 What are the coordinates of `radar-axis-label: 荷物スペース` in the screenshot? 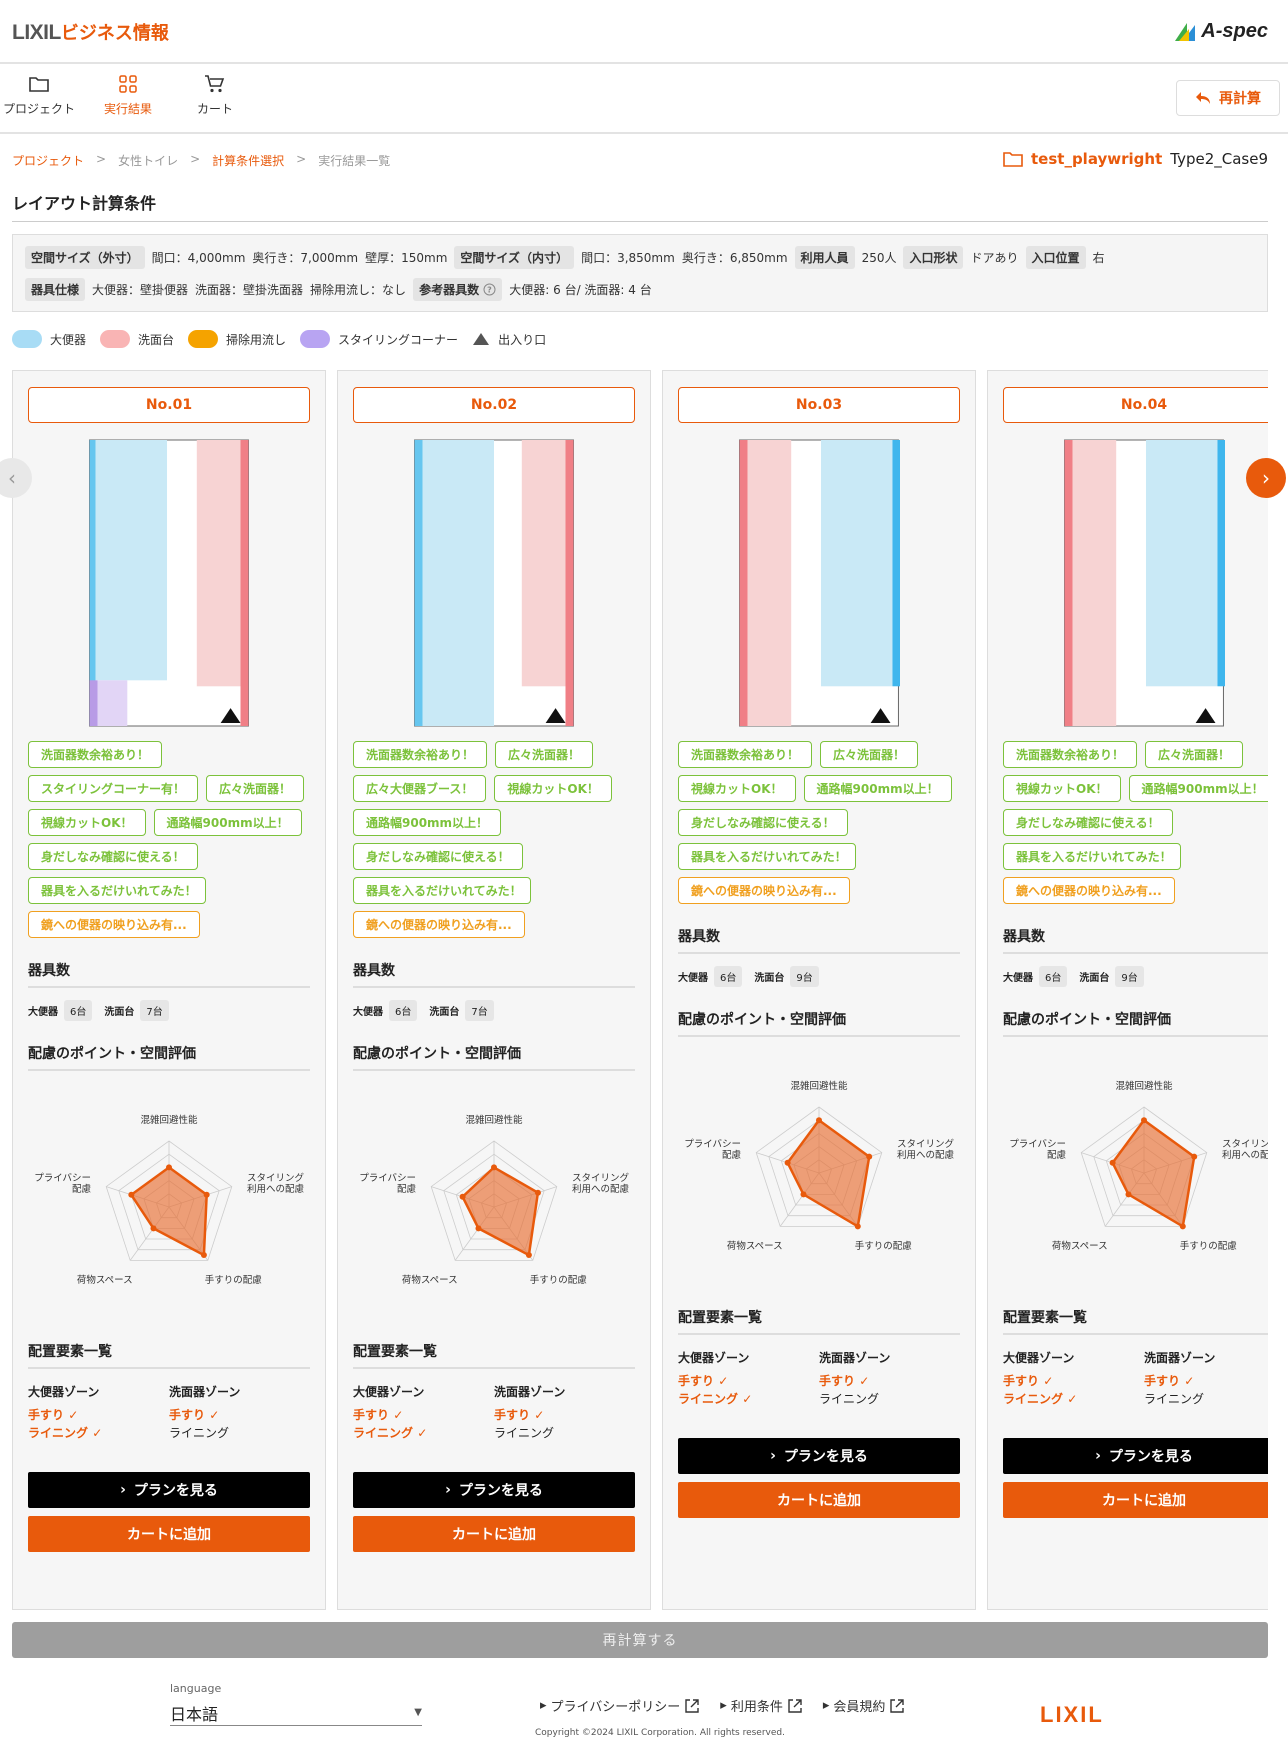 It's located at (755, 1246).